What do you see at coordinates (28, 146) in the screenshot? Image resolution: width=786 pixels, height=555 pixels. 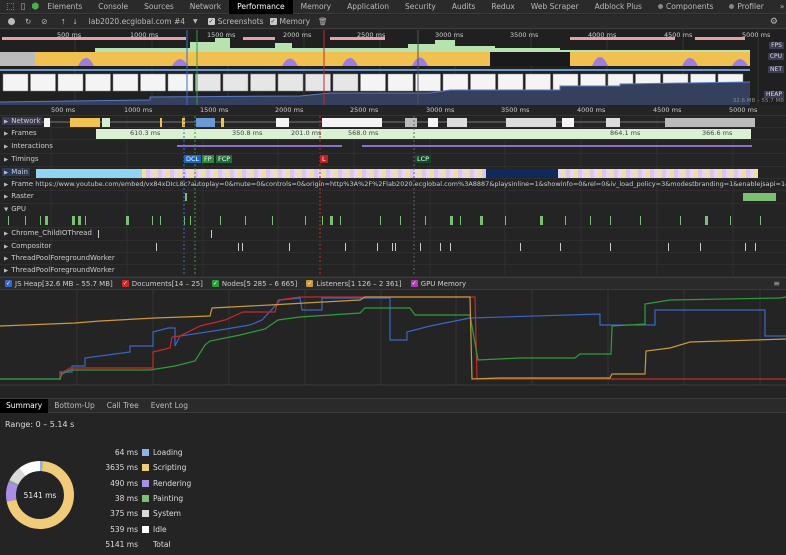 I see `interactions-track-header: ▶ Interactions` at bounding box center [28, 146].